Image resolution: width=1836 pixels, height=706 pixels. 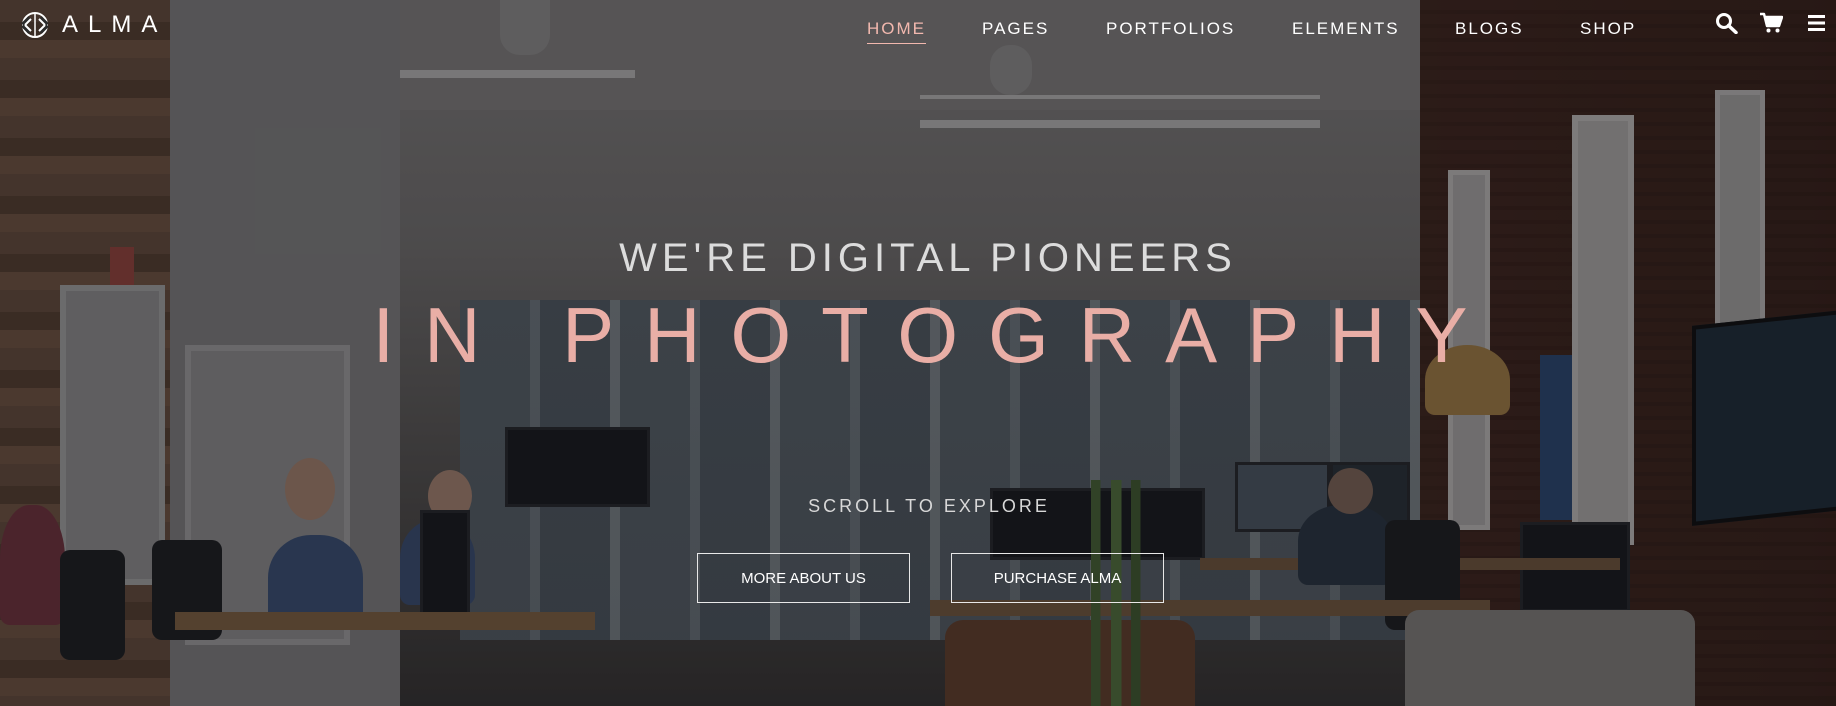 What do you see at coordinates (918, 506) in the screenshot?
I see `scroll-prompt: SCROLL TO EXPLORE` at bounding box center [918, 506].